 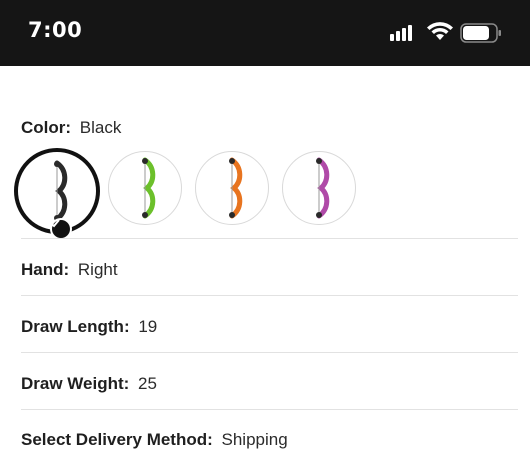 I want to click on battery-icon, so click(x=480, y=33).